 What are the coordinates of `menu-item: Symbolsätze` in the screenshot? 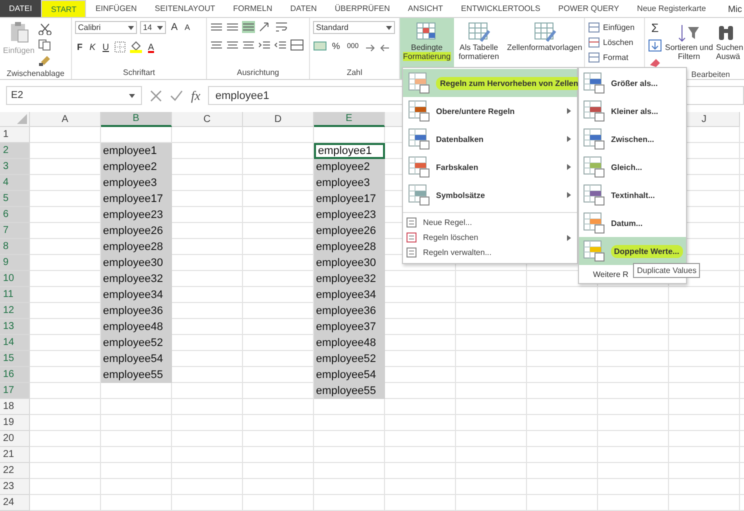 It's located at (490, 195).